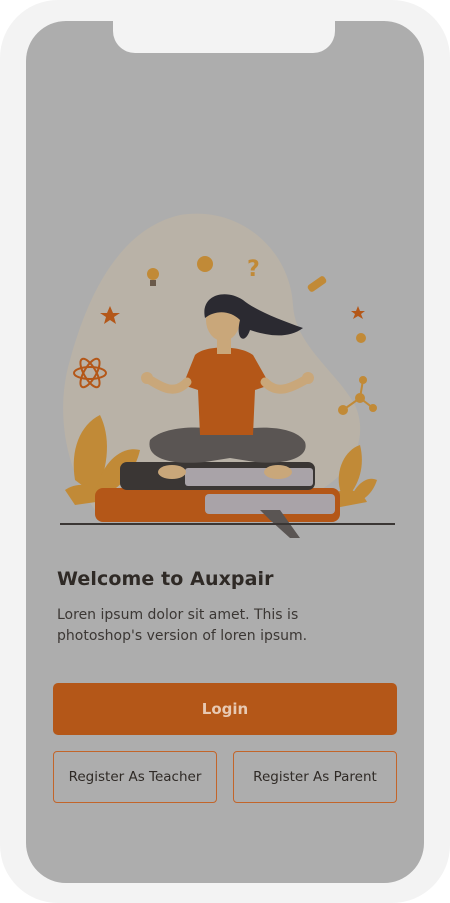 The height and width of the screenshot is (903, 450). I want to click on question-mark-icon: ?, so click(253, 269).